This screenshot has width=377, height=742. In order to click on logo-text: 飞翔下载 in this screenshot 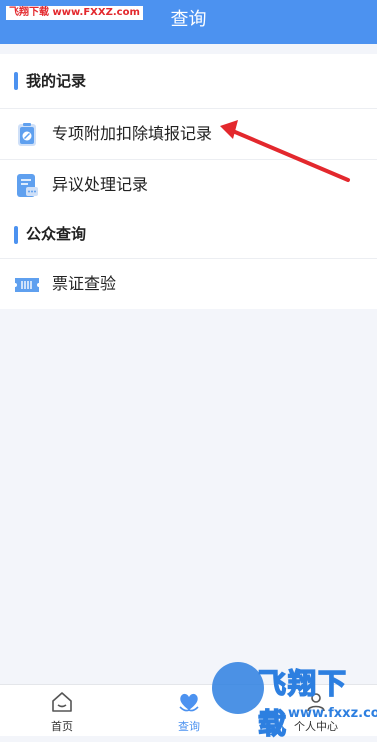, I will do `click(303, 703)`.